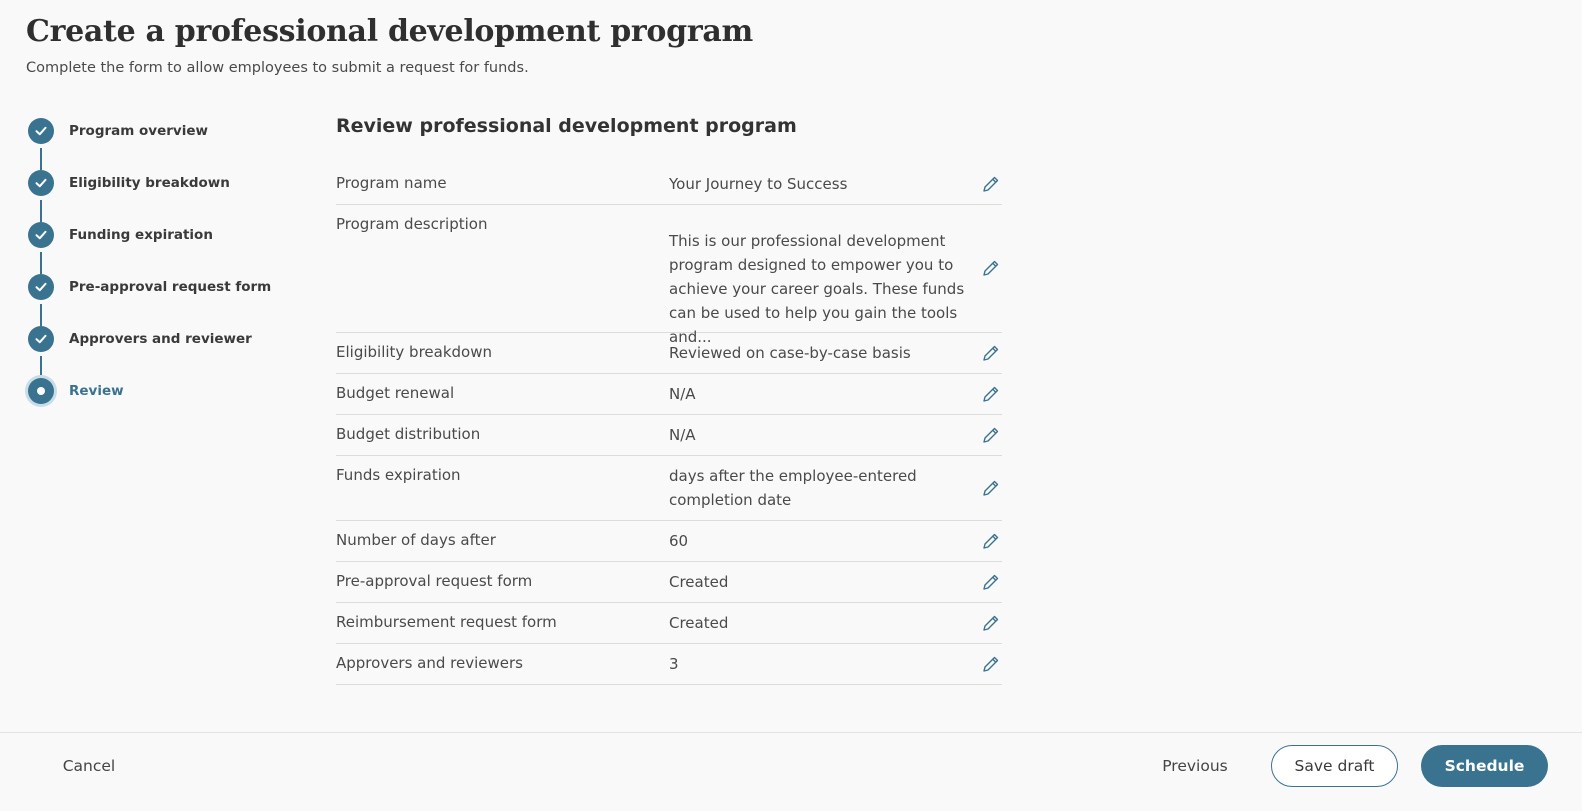 The width and height of the screenshot is (1582, 811). What do you see at coordinates (566, 126) in the screenshot?
I see `review-section-title: Review professional development program` at bounding box center [566, 126].